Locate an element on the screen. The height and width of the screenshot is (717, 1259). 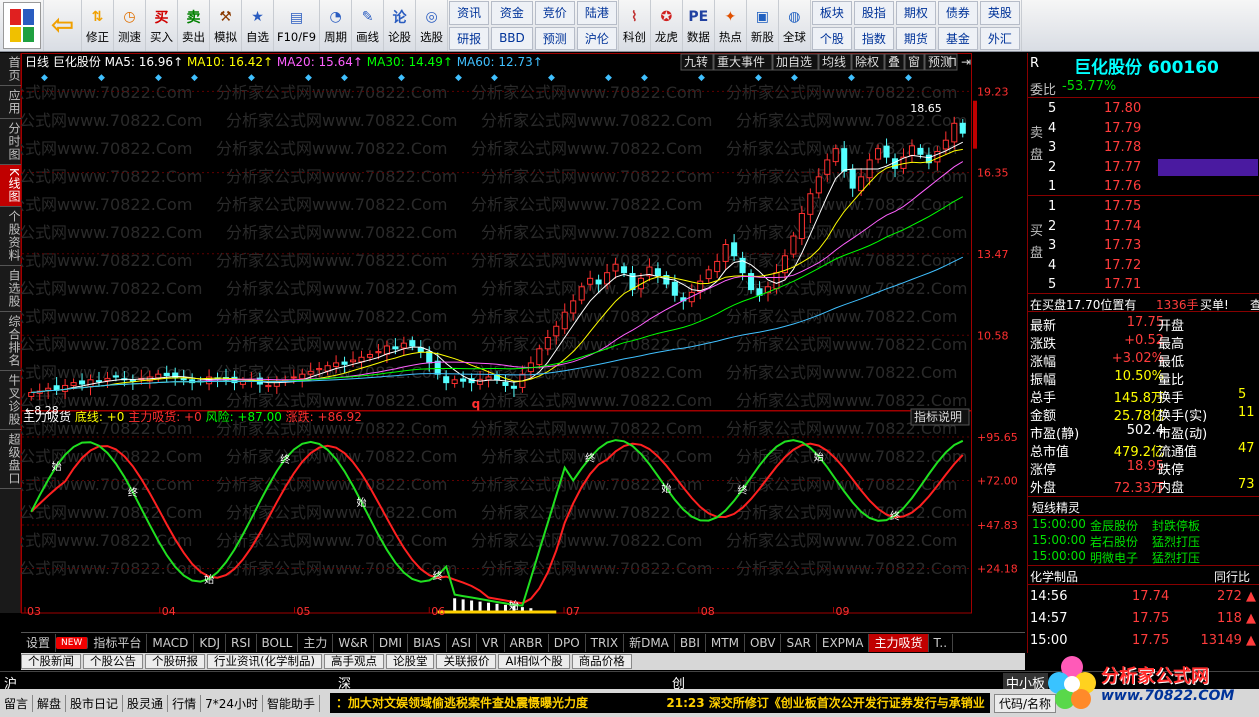
quick2-0-2-button: 期权 is located at coordinates (915, 13).